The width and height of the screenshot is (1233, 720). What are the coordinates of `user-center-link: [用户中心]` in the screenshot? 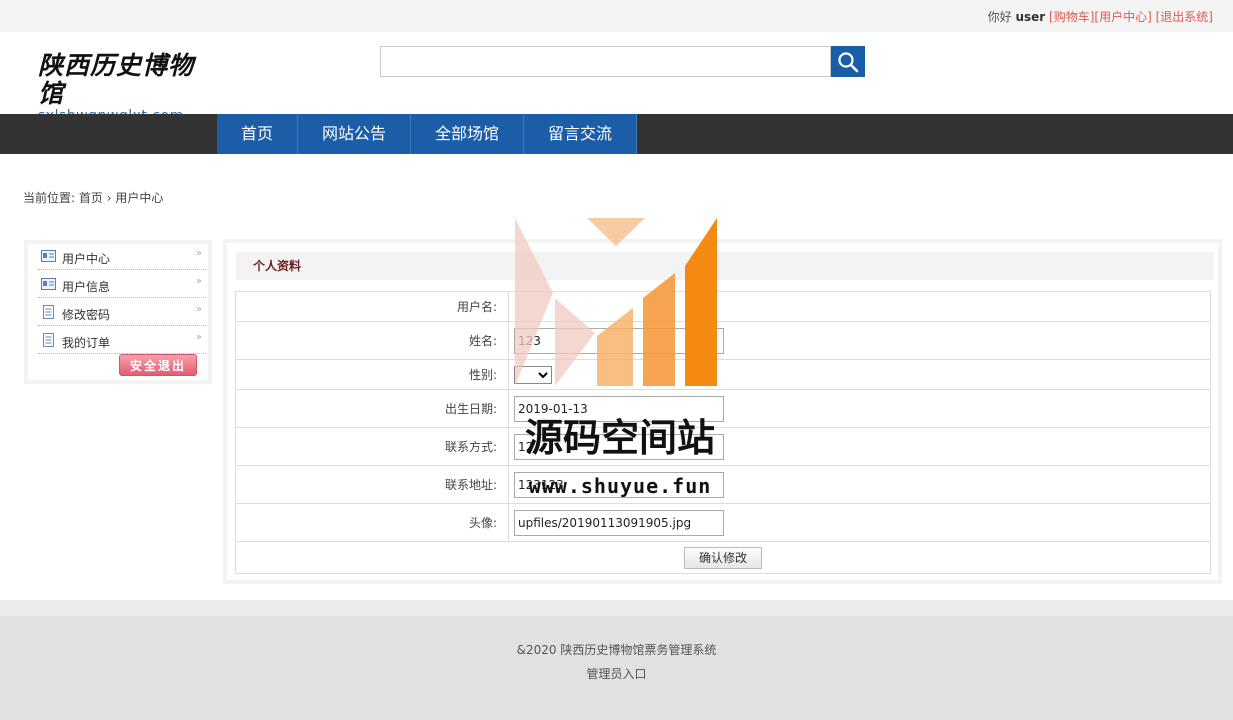 It's located at (1122, 17).